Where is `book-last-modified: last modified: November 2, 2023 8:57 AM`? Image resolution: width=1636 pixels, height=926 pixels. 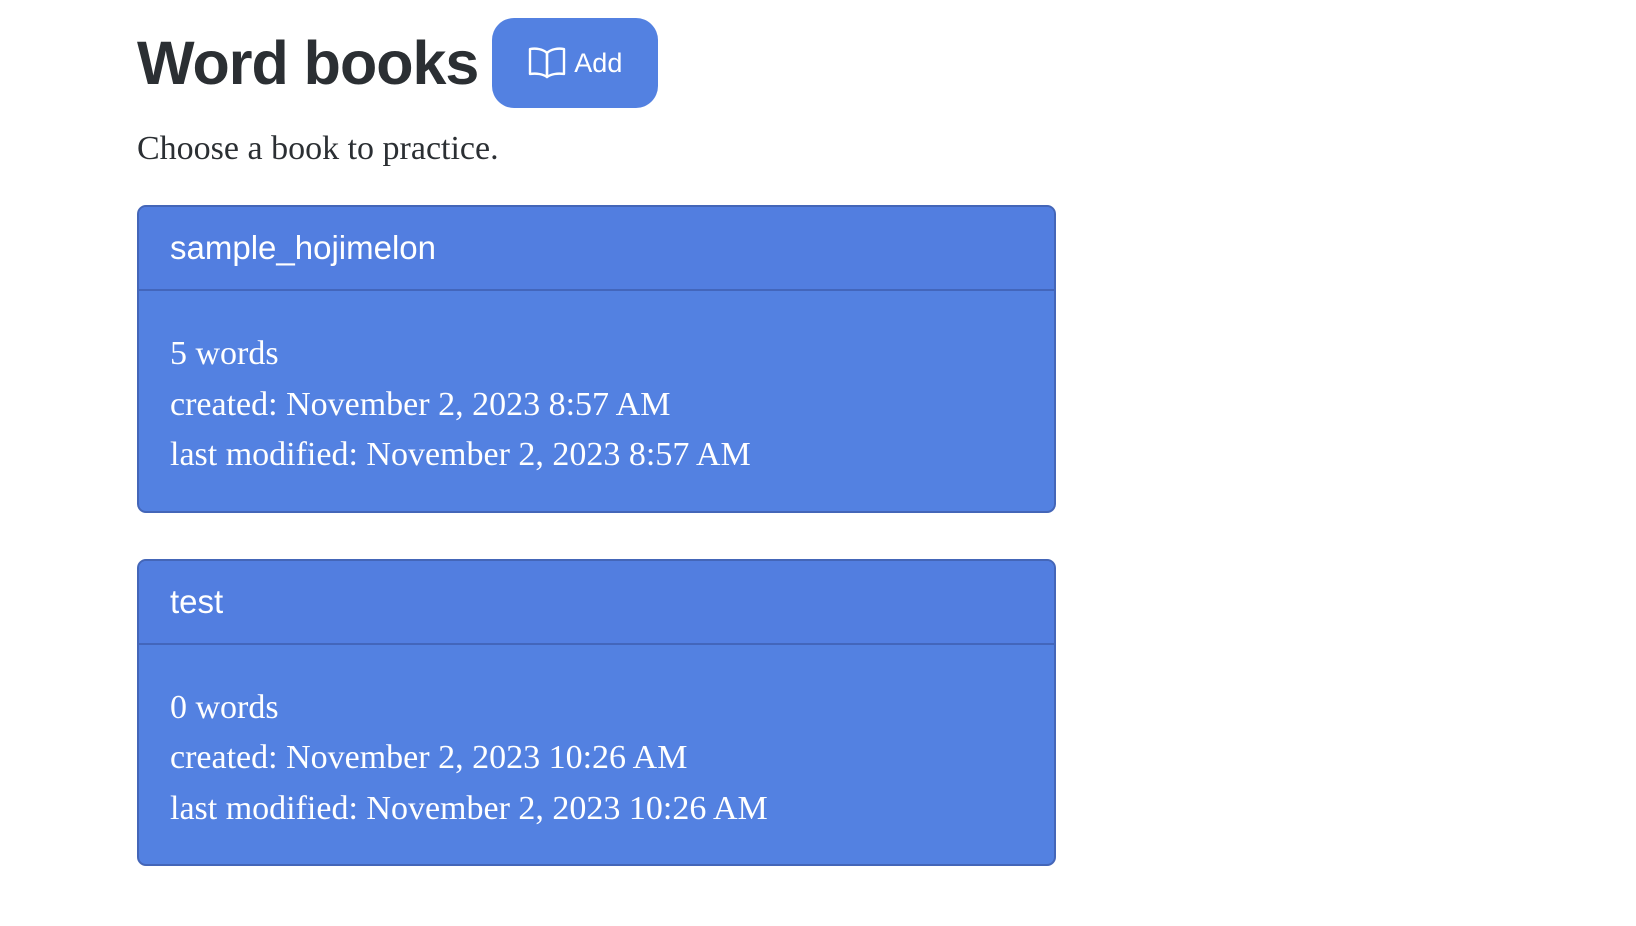
book-last-modified: last modified: November 2, 2023 8:57 AM is located at coordinates (460, 454).